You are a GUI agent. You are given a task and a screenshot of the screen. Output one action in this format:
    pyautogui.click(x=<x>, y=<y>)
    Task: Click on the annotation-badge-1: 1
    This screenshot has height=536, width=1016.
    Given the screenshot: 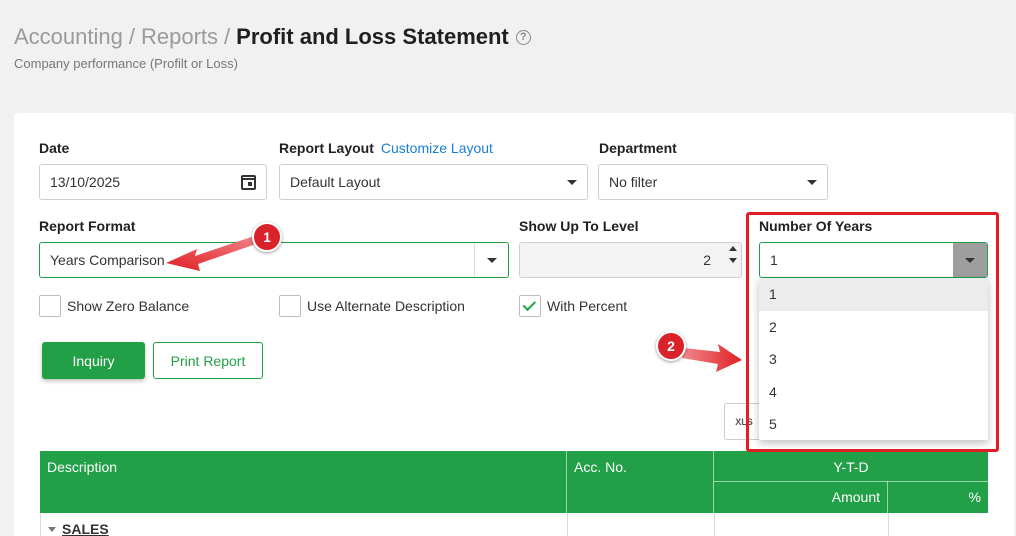 What is the action you would take?
    pyautogui.click(x=267, y=237)
    